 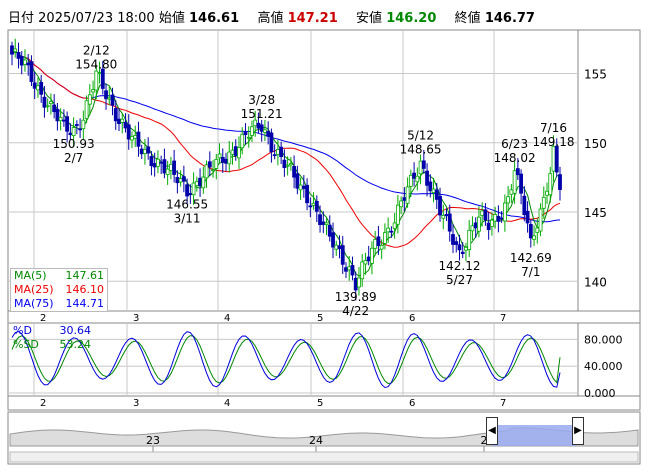 What do you see at coordinates (421, 149) in the screenshot?
I see `annotation-value: 148.65` at bounding box center [421, 149].